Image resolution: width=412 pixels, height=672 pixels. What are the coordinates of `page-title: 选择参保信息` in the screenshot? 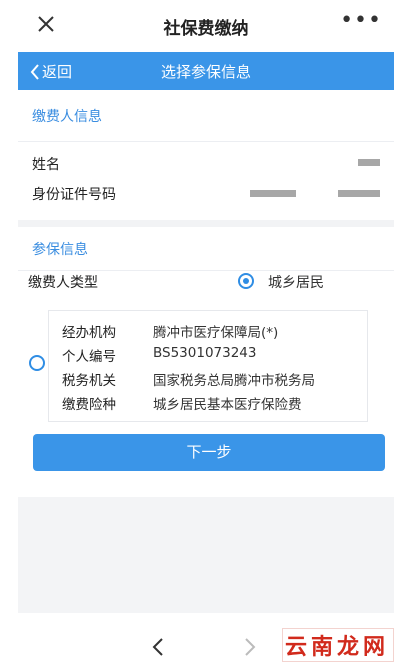 It's located at (205, 72).